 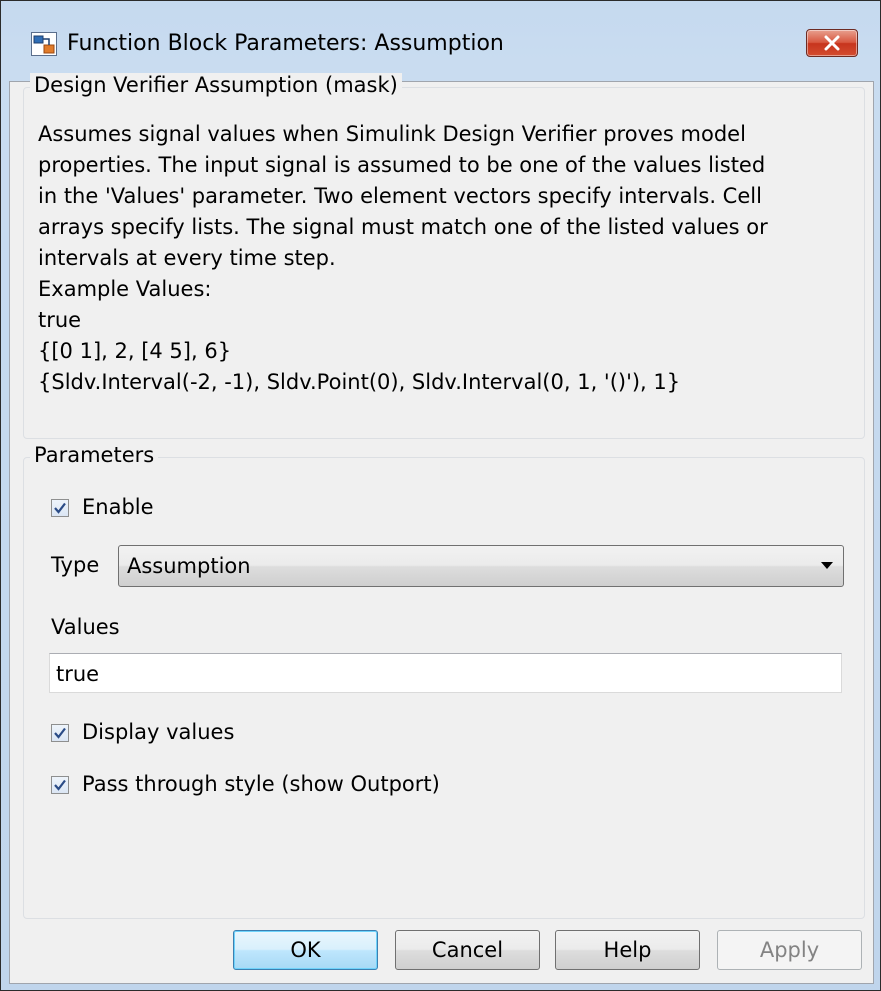 I want to click on ok-button: OK, so click(x=305, y=950).